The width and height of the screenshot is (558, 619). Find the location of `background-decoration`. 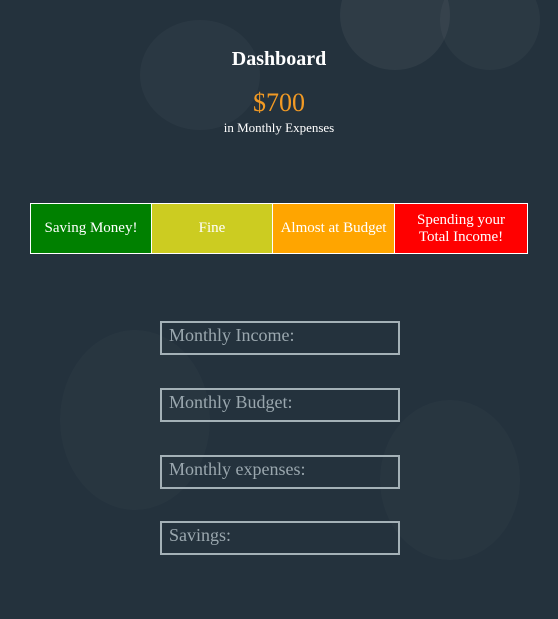

background-decoration is located at coordinates (450, 480).